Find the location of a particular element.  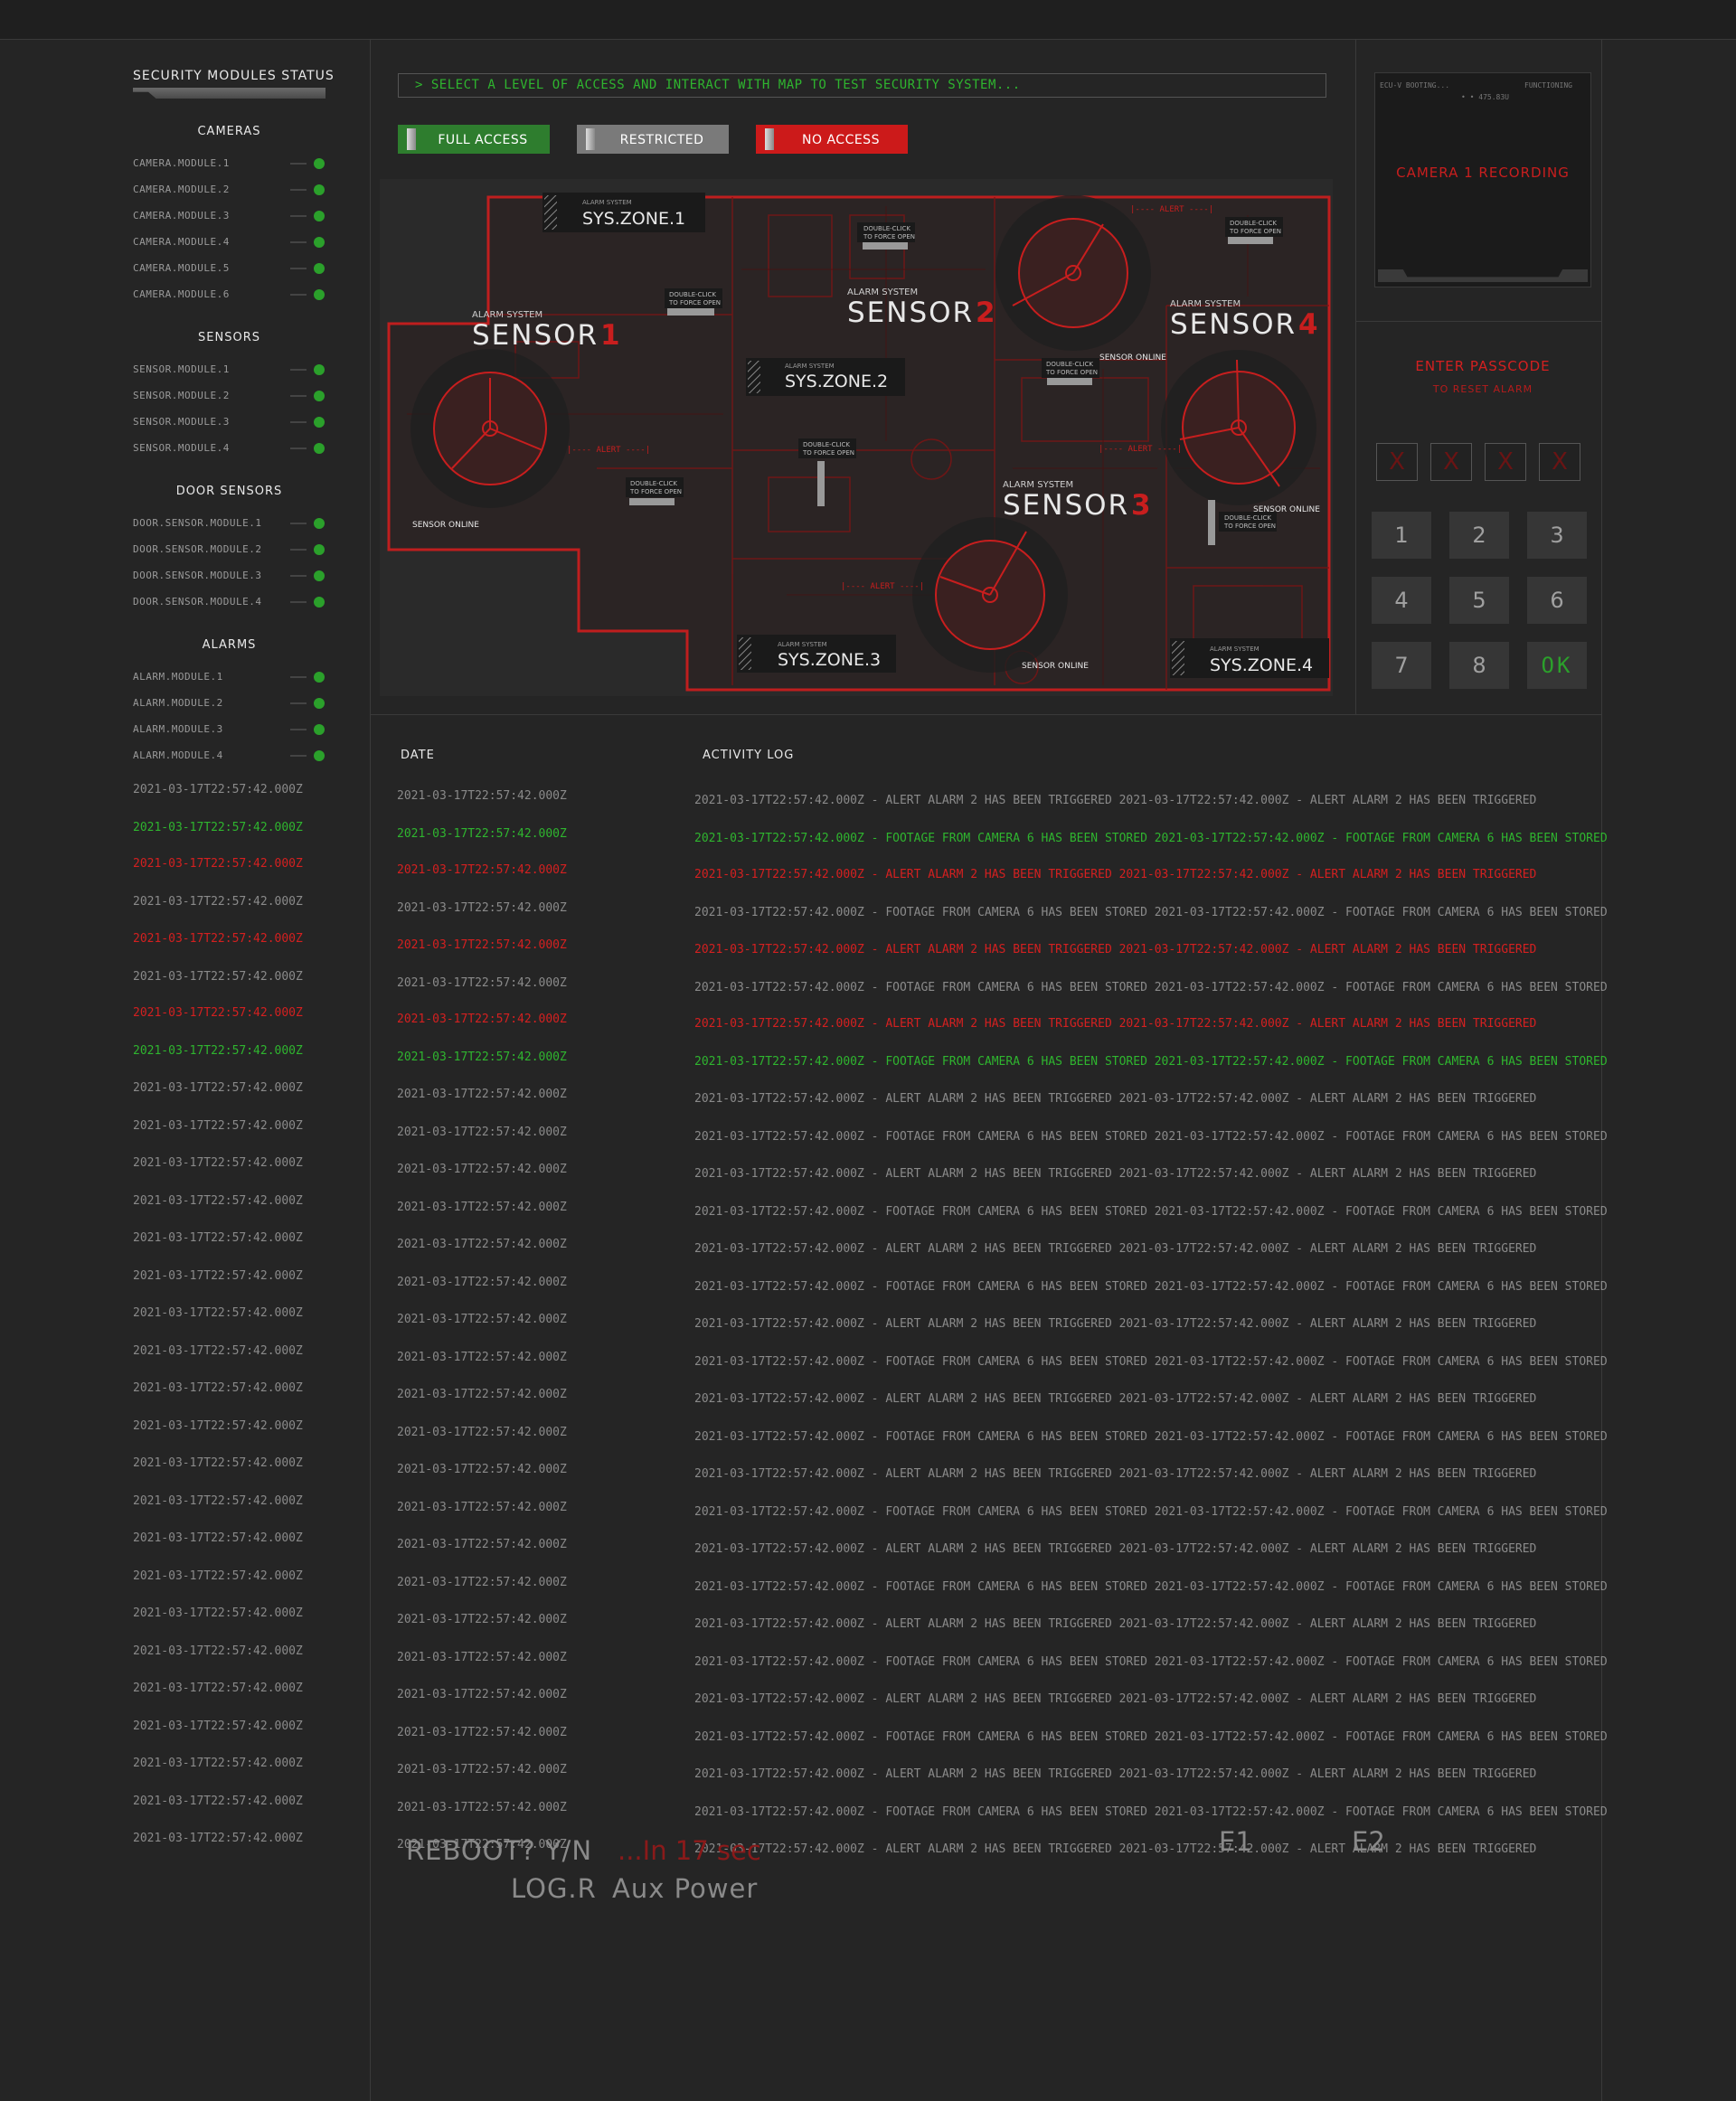

log-r-button: LOG.R is located at coordinates (554, 1889).